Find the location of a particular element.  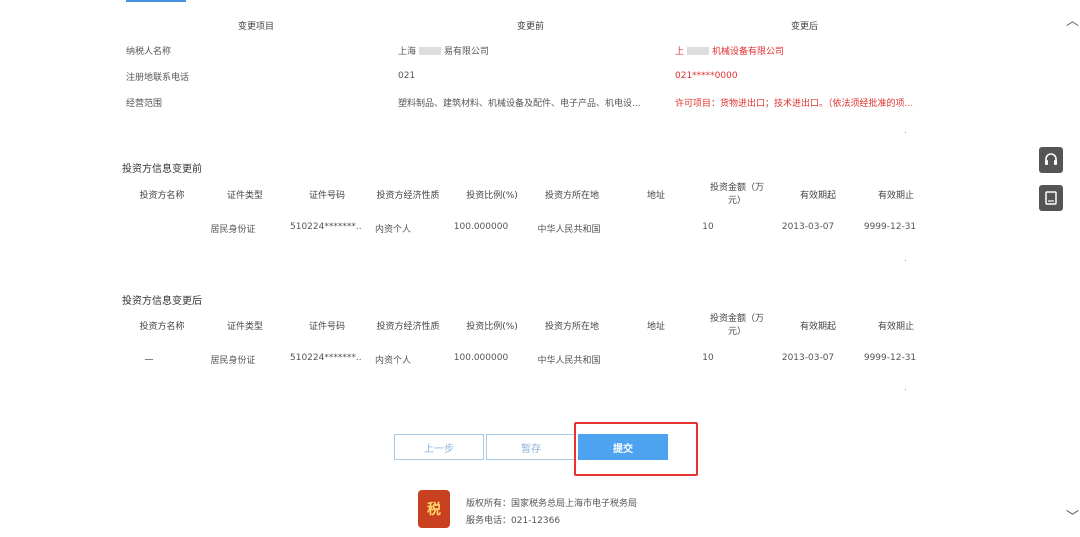

after-value: 上 机械设备有限公司 is located at coordinates (729, 50).